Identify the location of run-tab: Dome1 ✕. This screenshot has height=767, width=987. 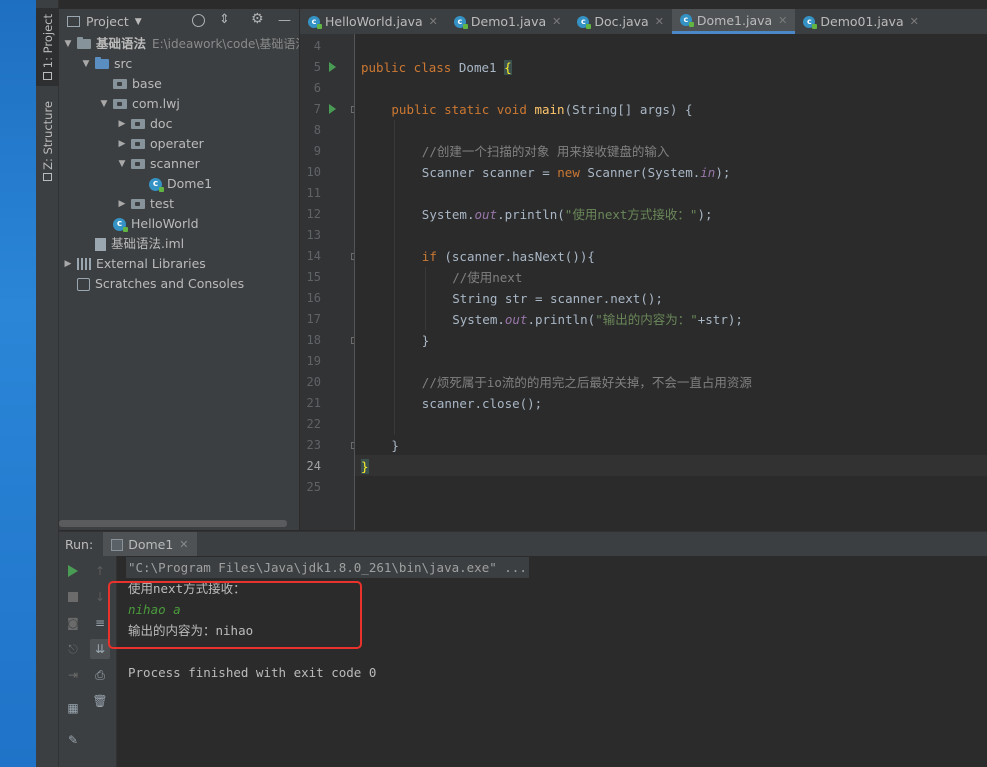
(150, 544).